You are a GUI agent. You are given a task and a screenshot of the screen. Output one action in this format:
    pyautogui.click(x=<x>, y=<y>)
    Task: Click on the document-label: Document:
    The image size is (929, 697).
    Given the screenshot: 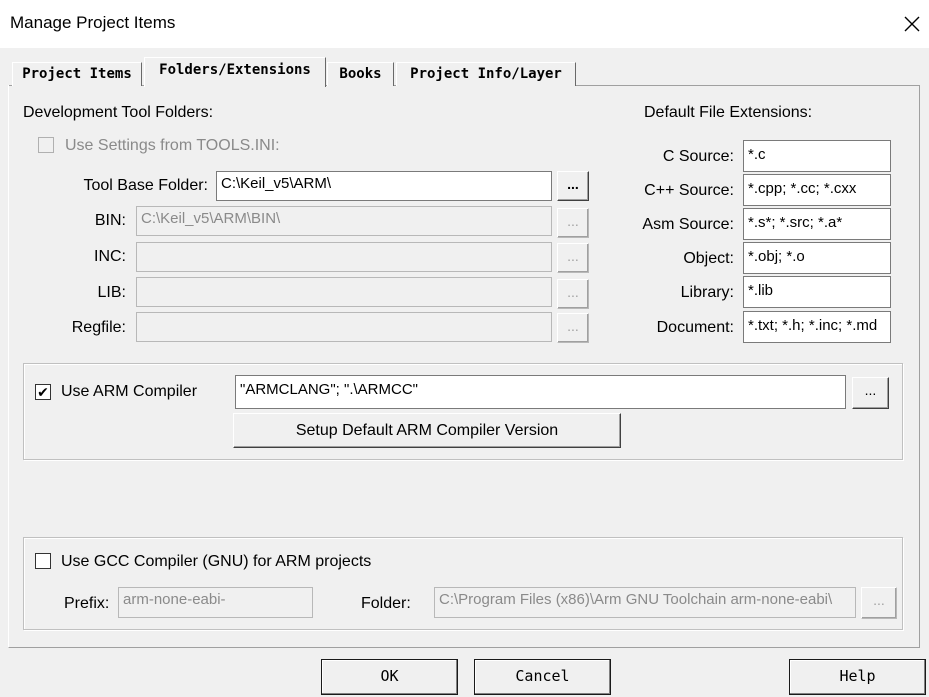 What is the action you would take?
    pyautogui.click(x=695, y=327)
    